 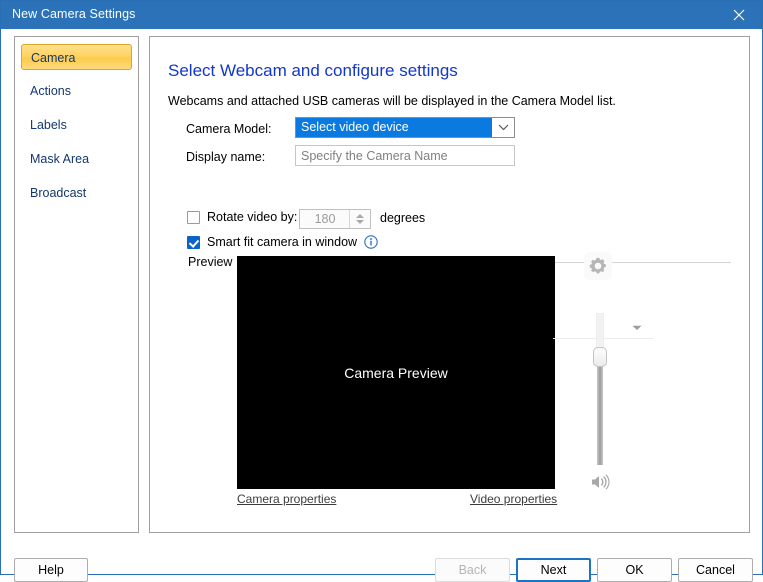 What do you see at coordinates (226, 157) in the screenshot?
I see `display-name-label: Display name:` at bounding box center [226, 157].